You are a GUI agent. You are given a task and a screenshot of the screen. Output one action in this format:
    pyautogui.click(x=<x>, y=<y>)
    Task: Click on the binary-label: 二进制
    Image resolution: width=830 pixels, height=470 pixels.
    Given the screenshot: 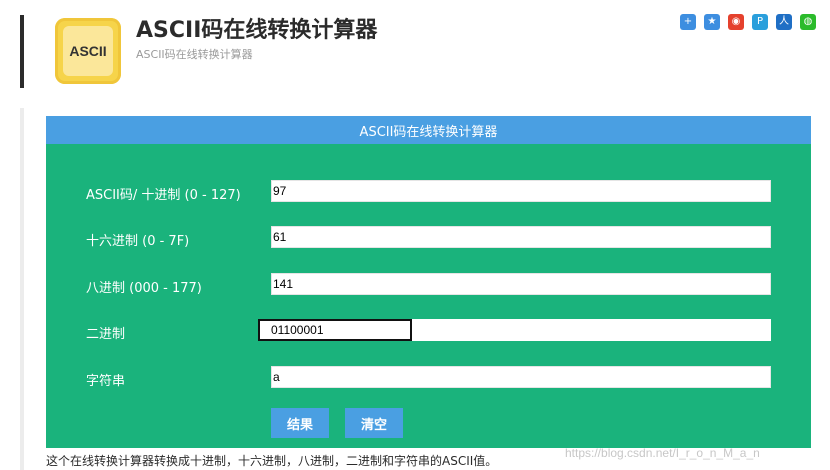 What is the action you would take?
    pyautogui.click(x=106, y=334)
    